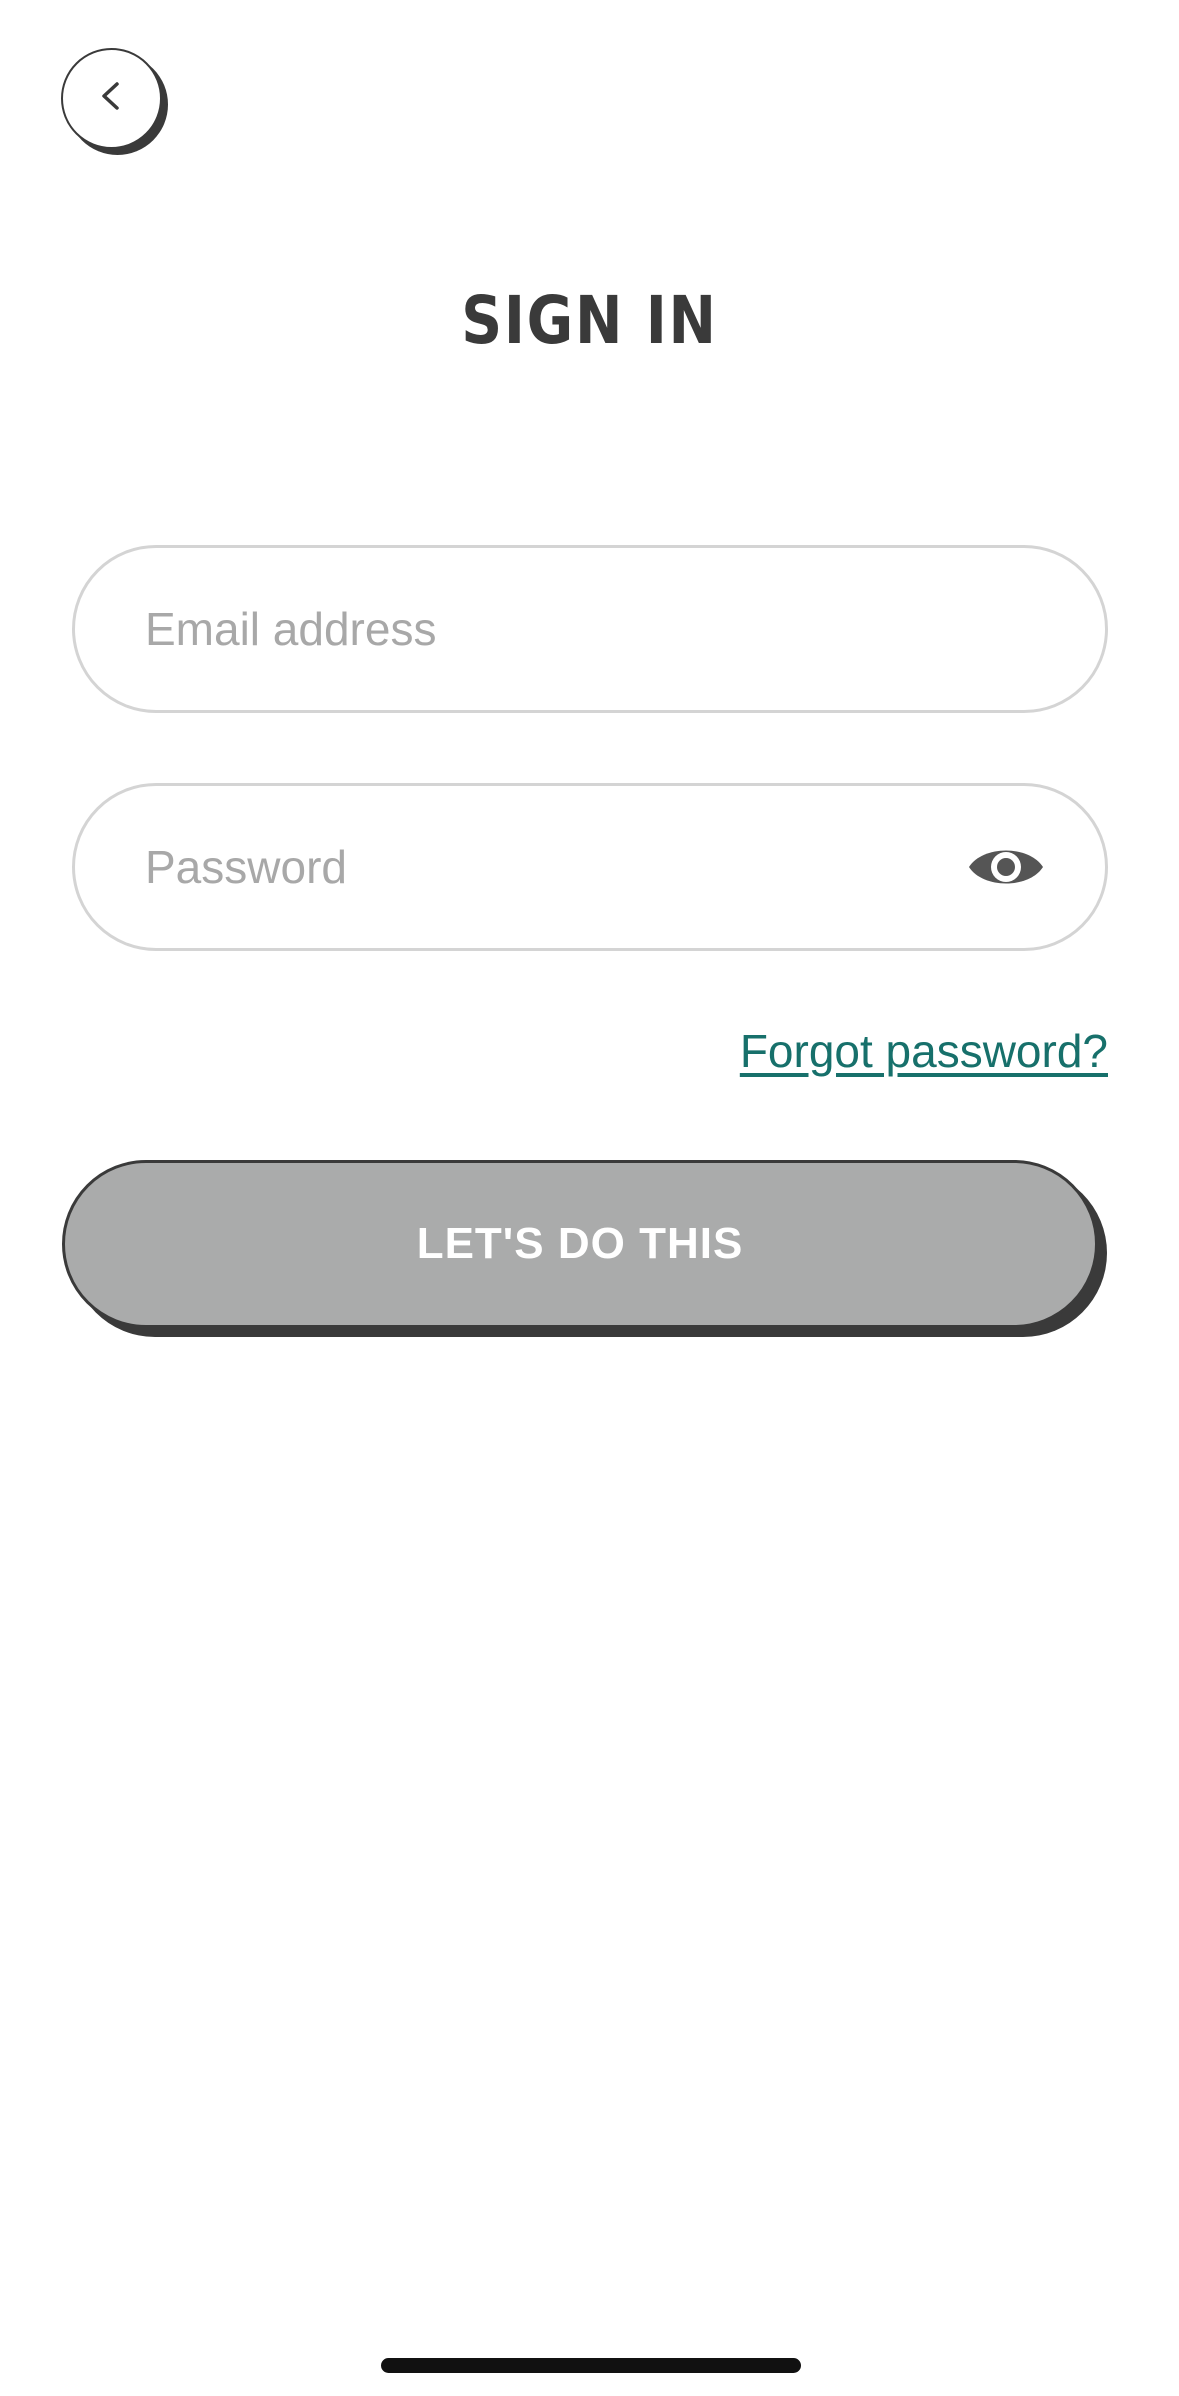 This screenshot has width=1179, height=2396. What do you see at coordinates (589, 320) in the screenshot?
I see `page-title: SIGN IN` at bounding box center [589, 320].